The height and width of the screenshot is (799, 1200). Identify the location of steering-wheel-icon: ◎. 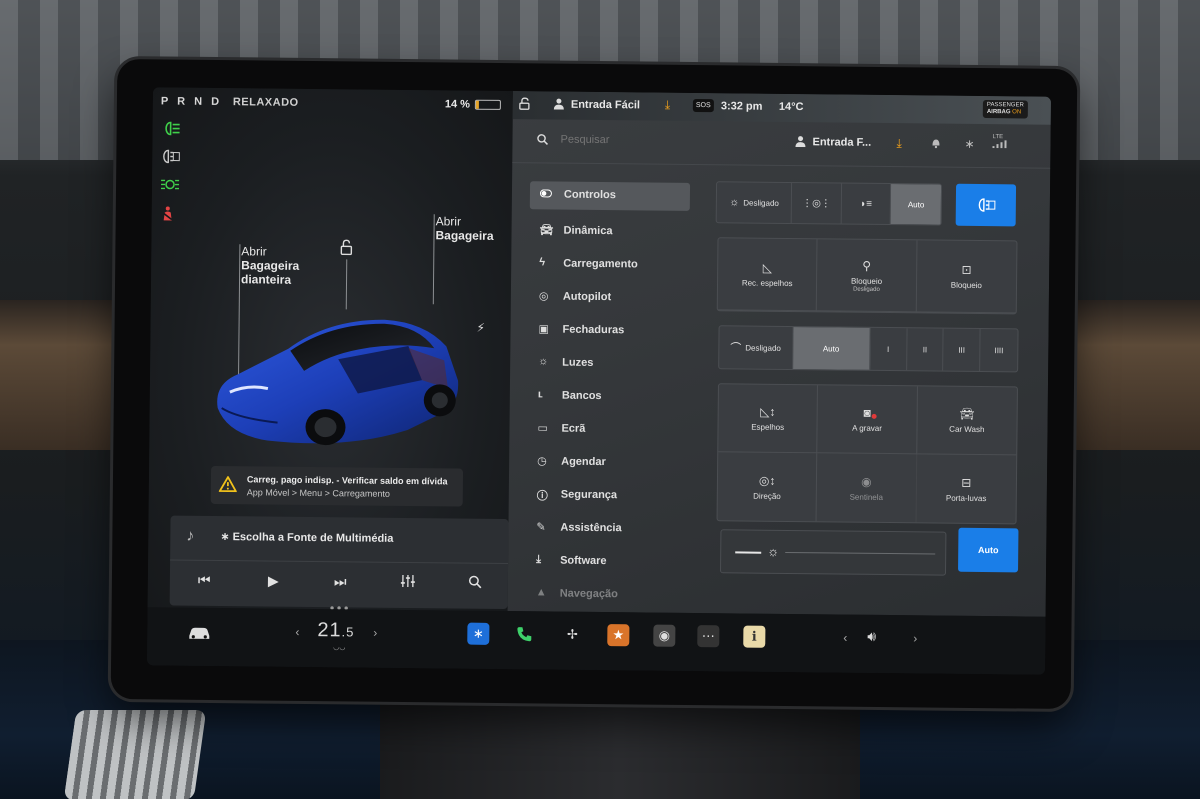
(543, 296).